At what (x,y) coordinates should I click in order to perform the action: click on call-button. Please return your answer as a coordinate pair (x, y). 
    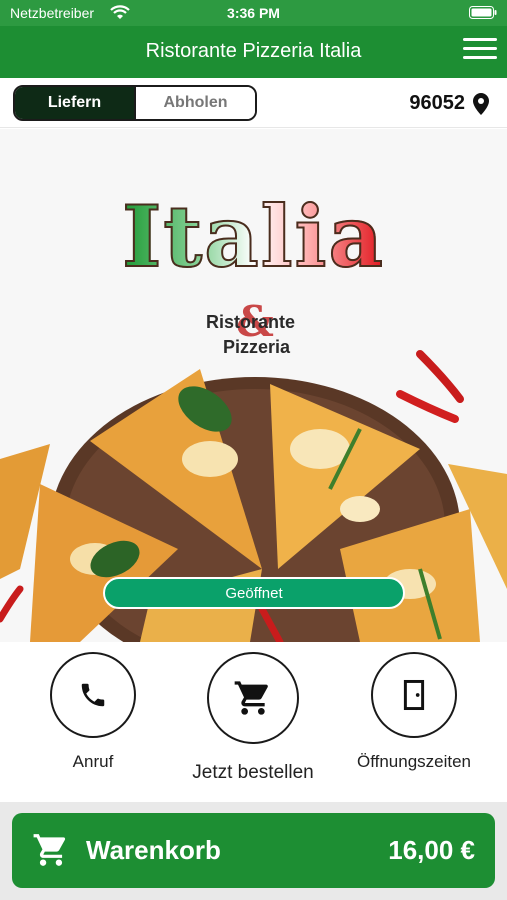
    Looking at the image, I should click on (93, 695).